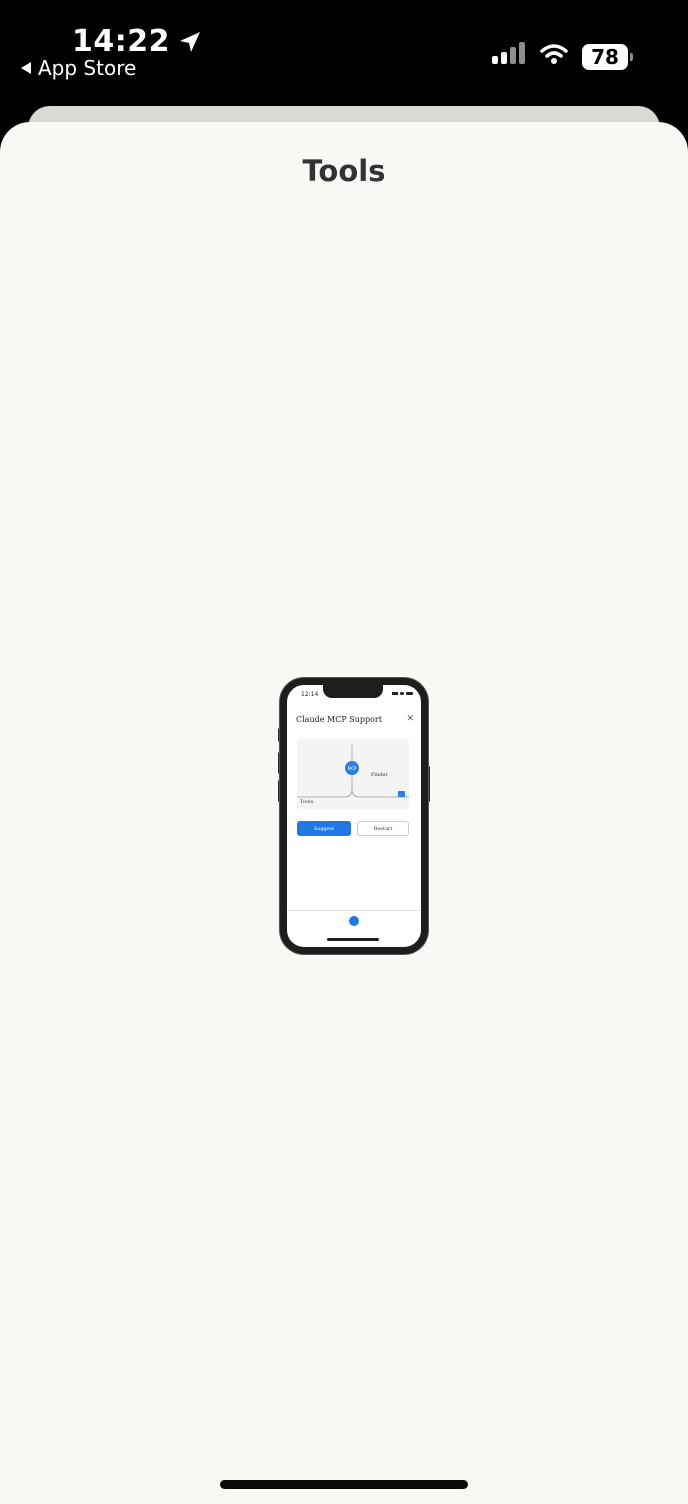 The width and height of the screenshot is (688, 1504). I want to click on preview-secondary-button: Restart, so click(383, 828).